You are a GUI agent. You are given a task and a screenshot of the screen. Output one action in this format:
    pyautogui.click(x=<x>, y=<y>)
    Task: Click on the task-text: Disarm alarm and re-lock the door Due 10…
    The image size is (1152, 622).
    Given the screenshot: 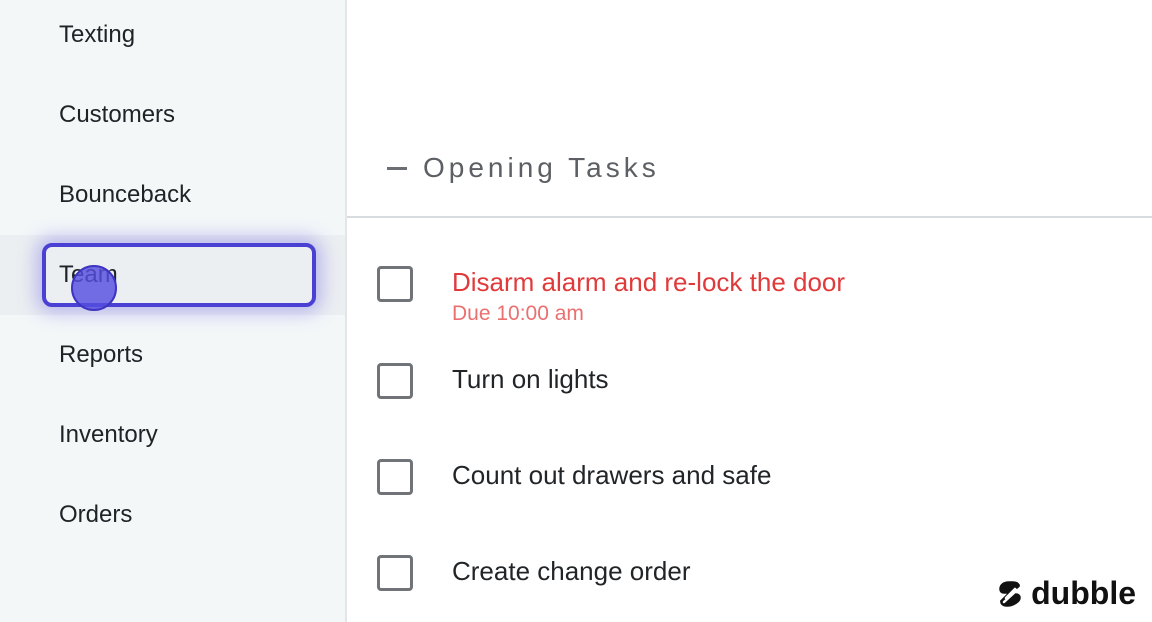 What is the action you would take?
    pyautogui.click(x=648, y=296)
    